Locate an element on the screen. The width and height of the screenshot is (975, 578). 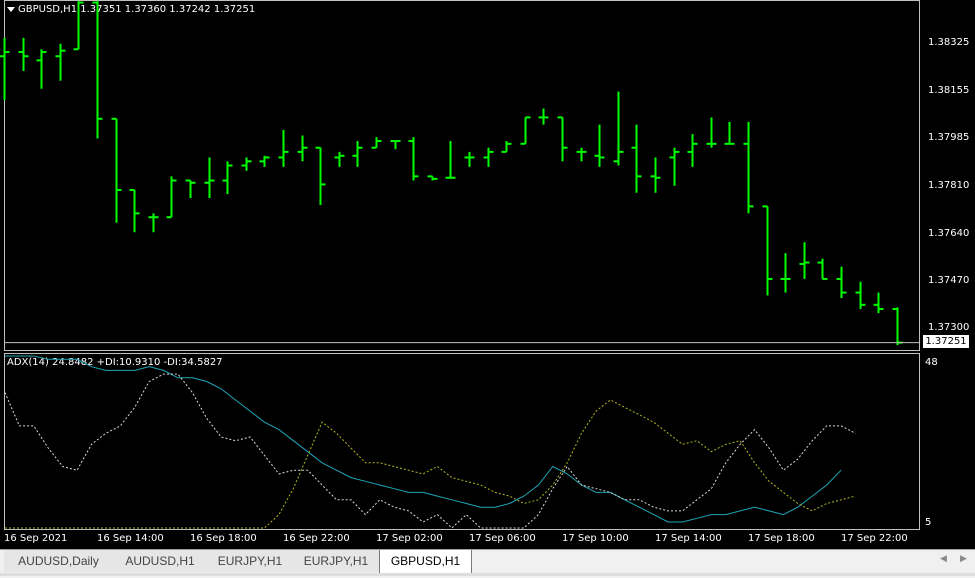
time-axis-label: 16 Sep 2021 is located at coordinates (36, 538).